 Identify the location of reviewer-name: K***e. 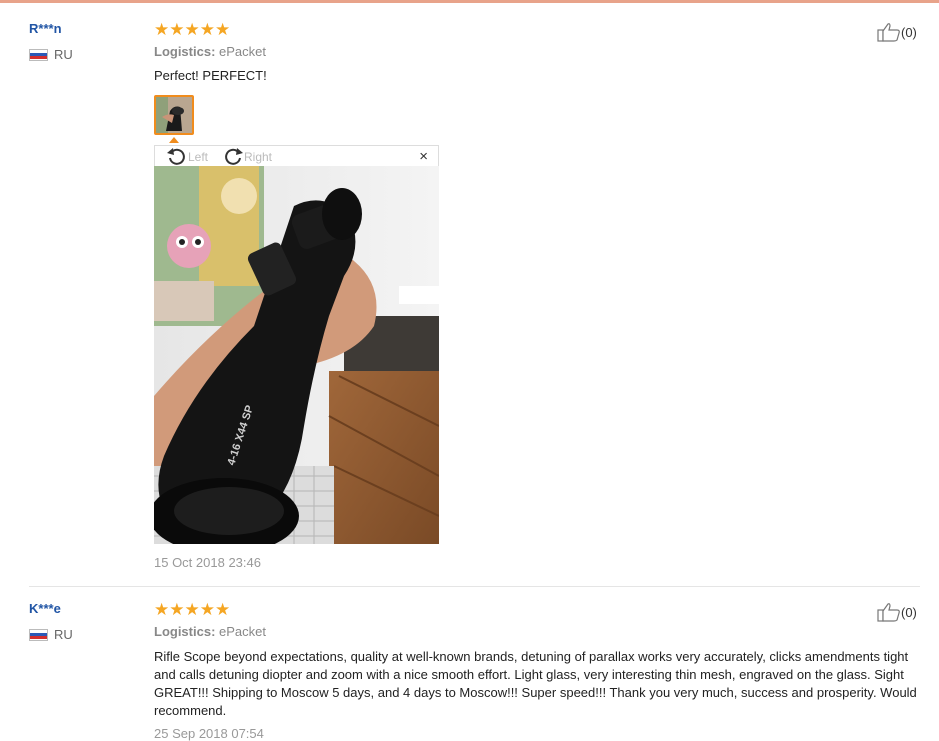
(45, 608).